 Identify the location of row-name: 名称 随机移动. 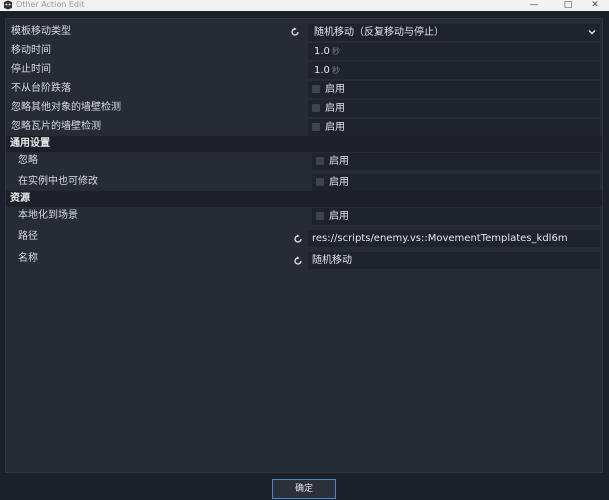
(304, 260).